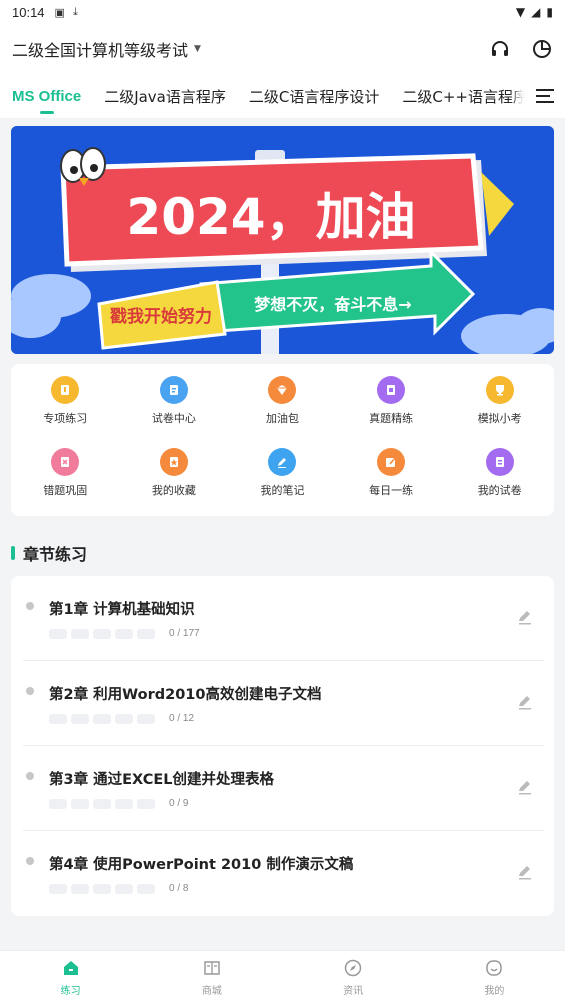 The height and width of the screenshot is (1004, 565). What do you see at coordinates (283, 703) in the screenshot?
I see `chapter-item: 第2章 利用Word2010高效创建电子文档 0 / 12` at bounding box center [283, 703].